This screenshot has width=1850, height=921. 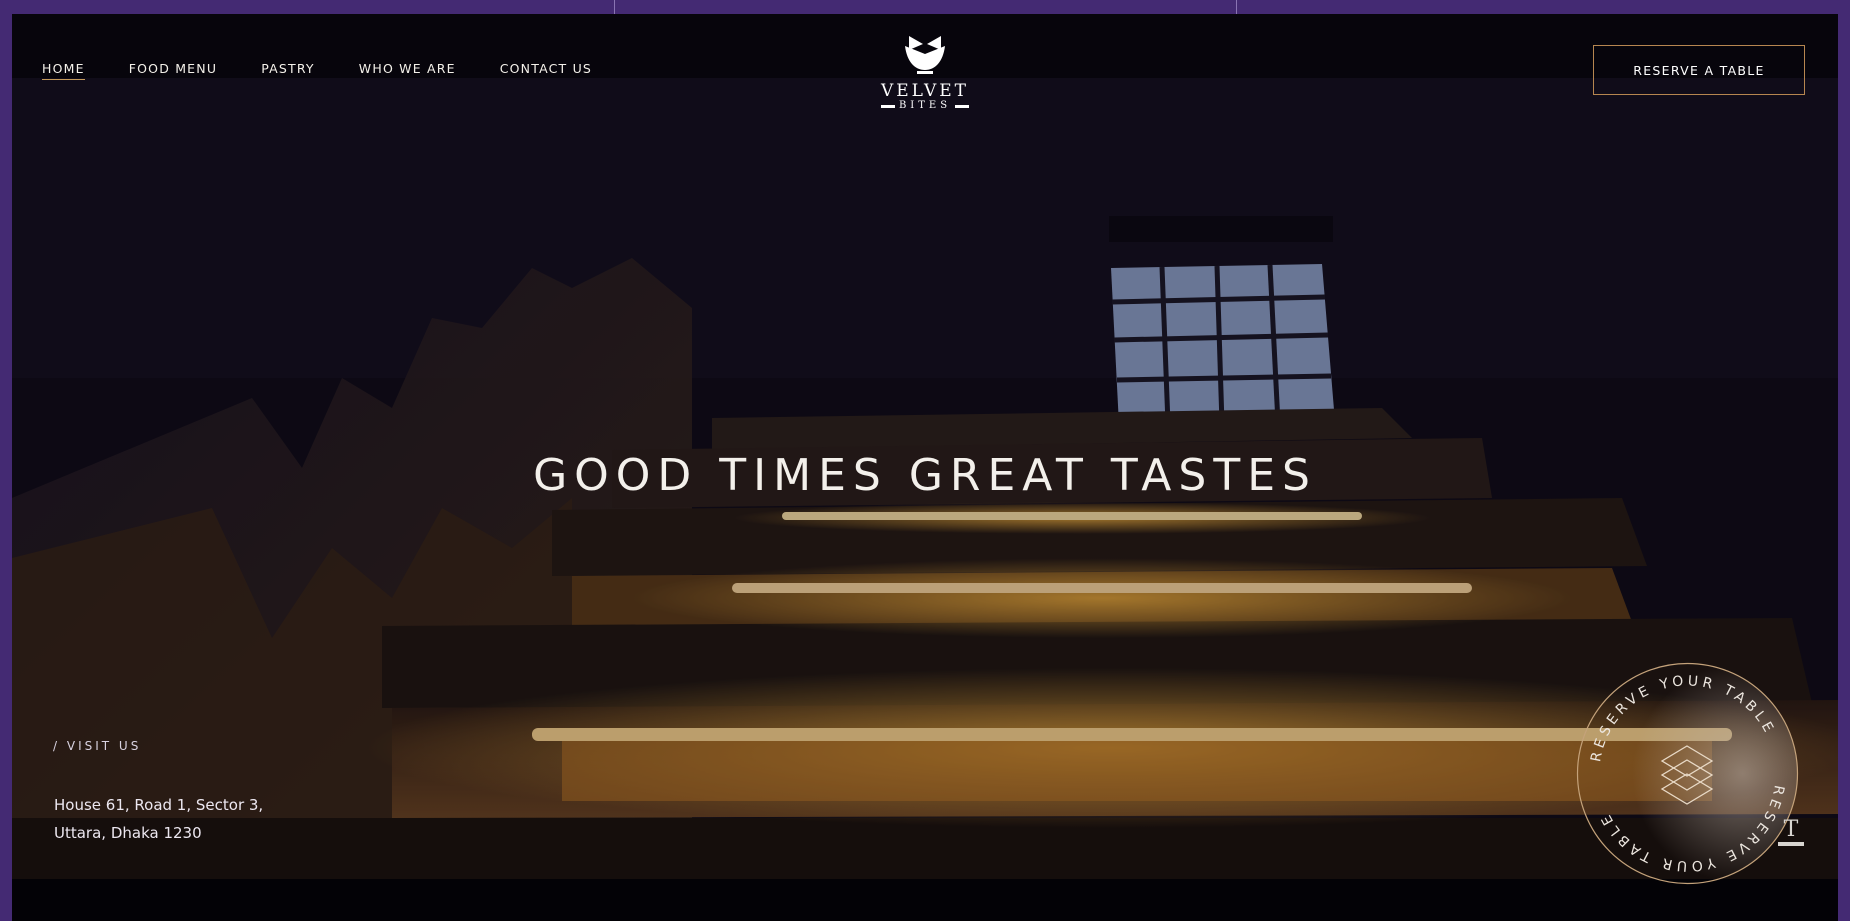 I want to click on reserve-table-button: RESERVE A TABLE, so click(x=1699, y=70).